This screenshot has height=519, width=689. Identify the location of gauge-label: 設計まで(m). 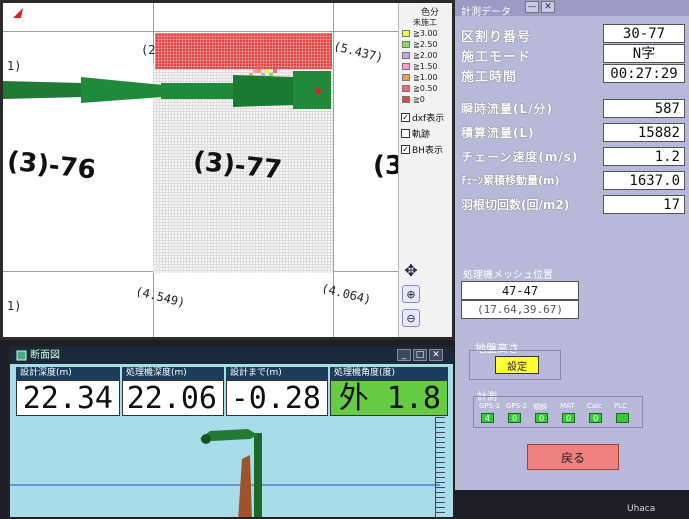
(277, 373).